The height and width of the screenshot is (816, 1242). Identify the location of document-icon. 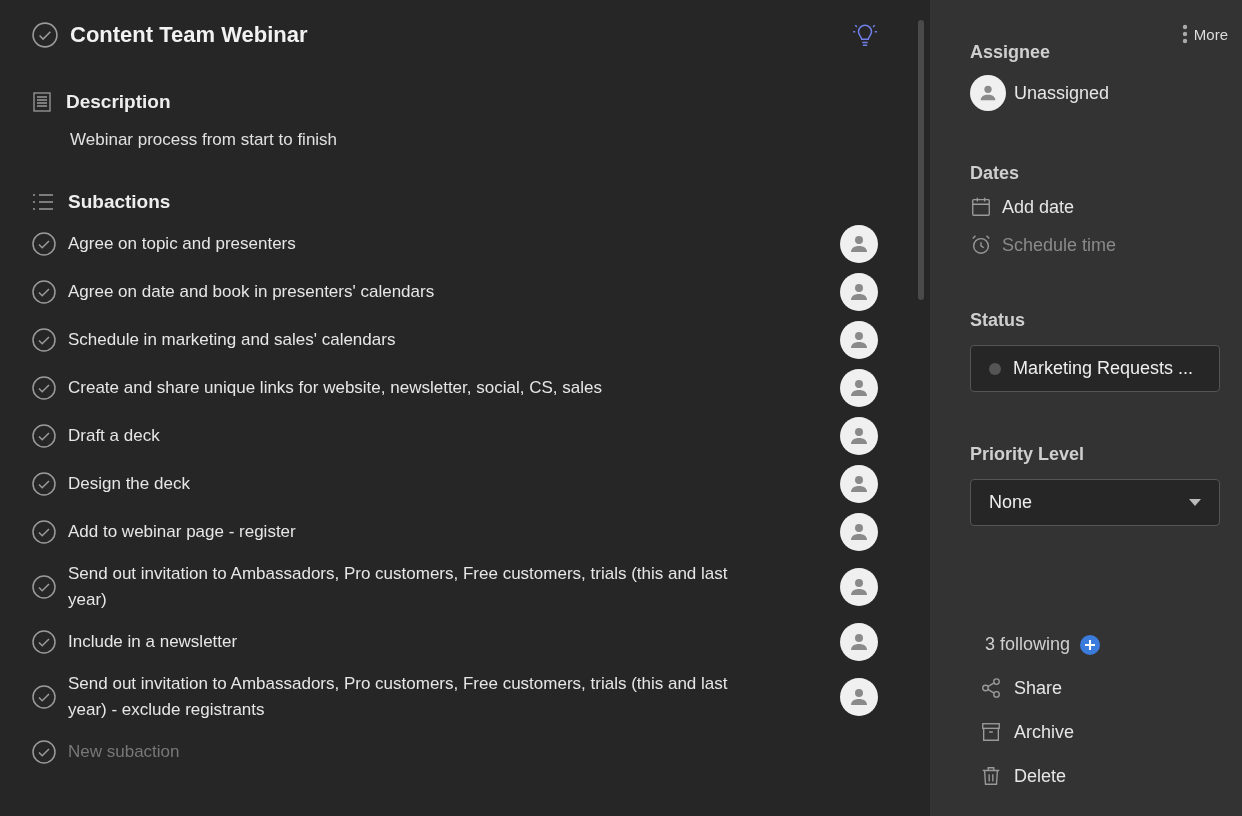
(42, 102).